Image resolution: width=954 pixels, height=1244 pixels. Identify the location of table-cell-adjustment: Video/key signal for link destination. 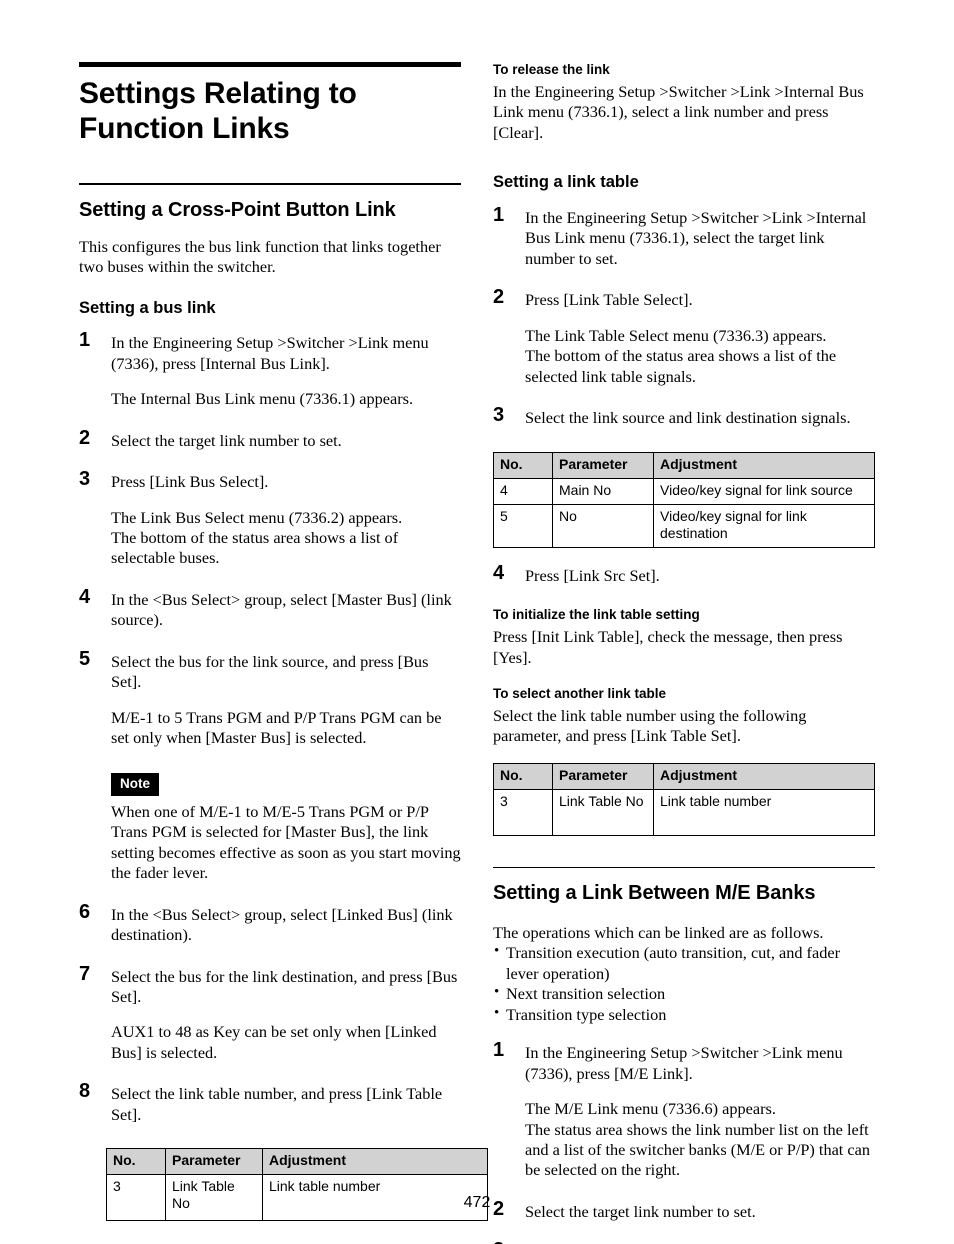
(764, 525).